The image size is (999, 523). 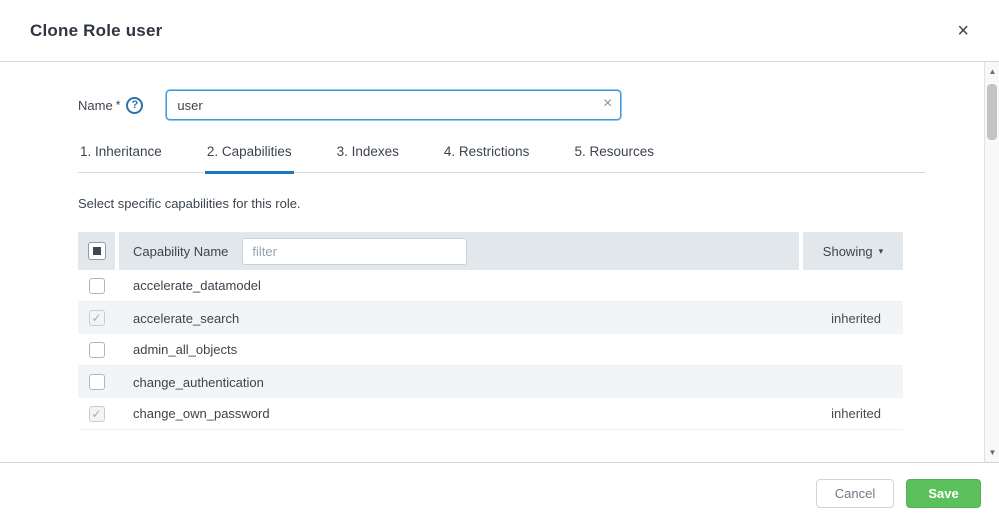 What do you see at coordinates (992, 452) in the screenshot?
I see `scroll-down-icon: ▼` at bounding box center [992, 452].